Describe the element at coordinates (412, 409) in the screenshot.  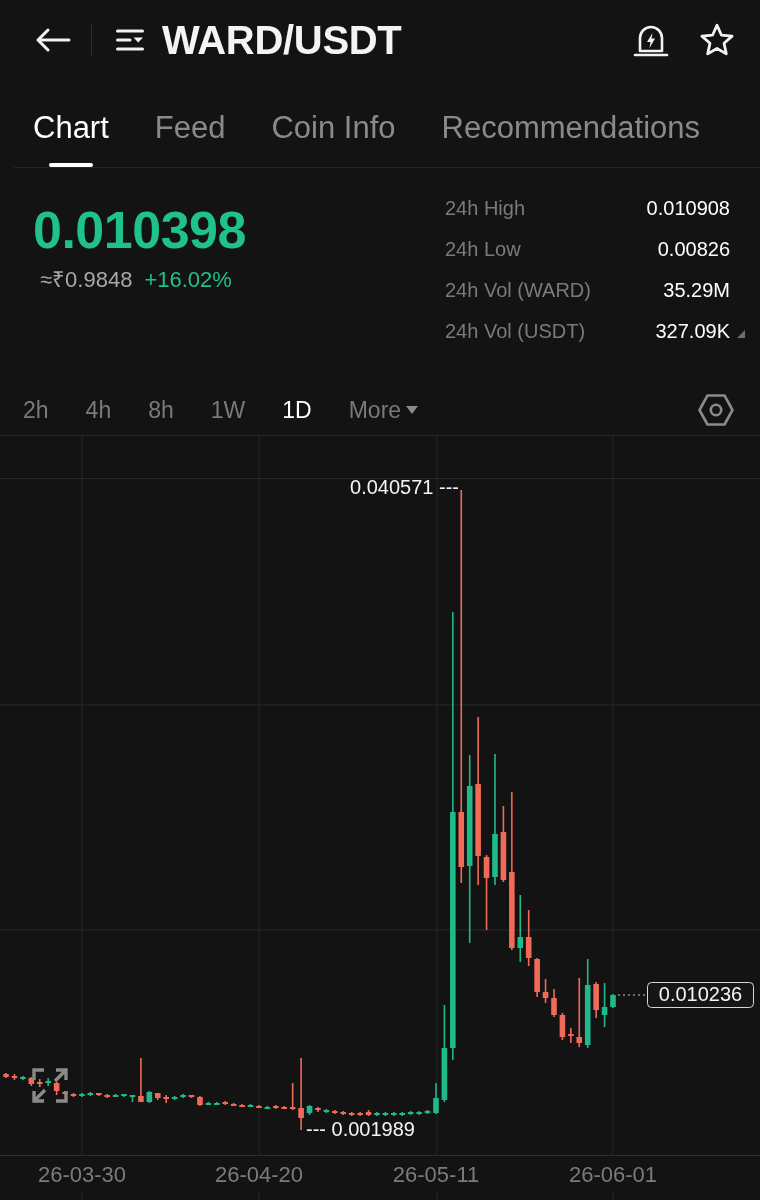
I see `caret-icon` at that location.